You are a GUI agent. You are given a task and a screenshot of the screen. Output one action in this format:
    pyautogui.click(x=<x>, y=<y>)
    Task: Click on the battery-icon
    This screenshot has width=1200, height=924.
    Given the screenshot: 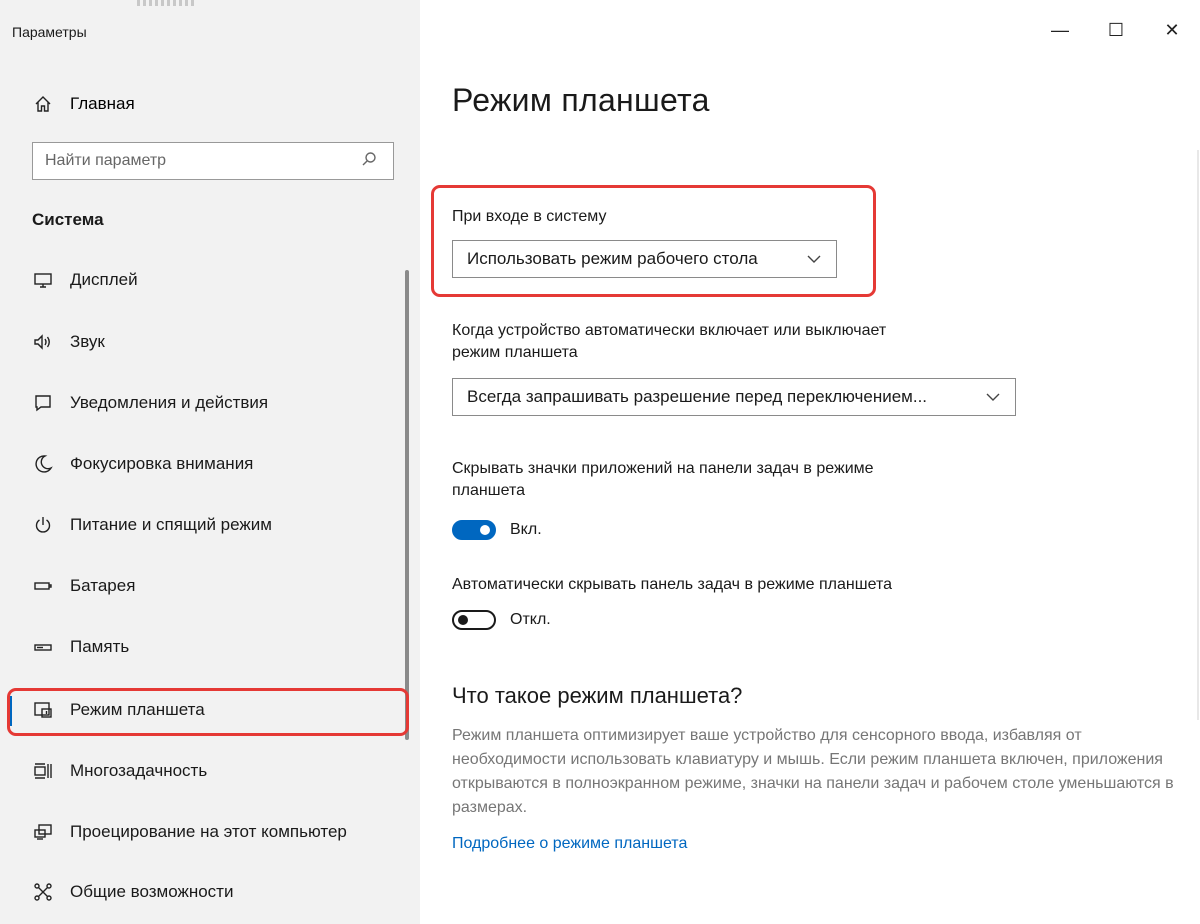 What is the action you would take?
    pyautogui.click(x=43, y=586)
    